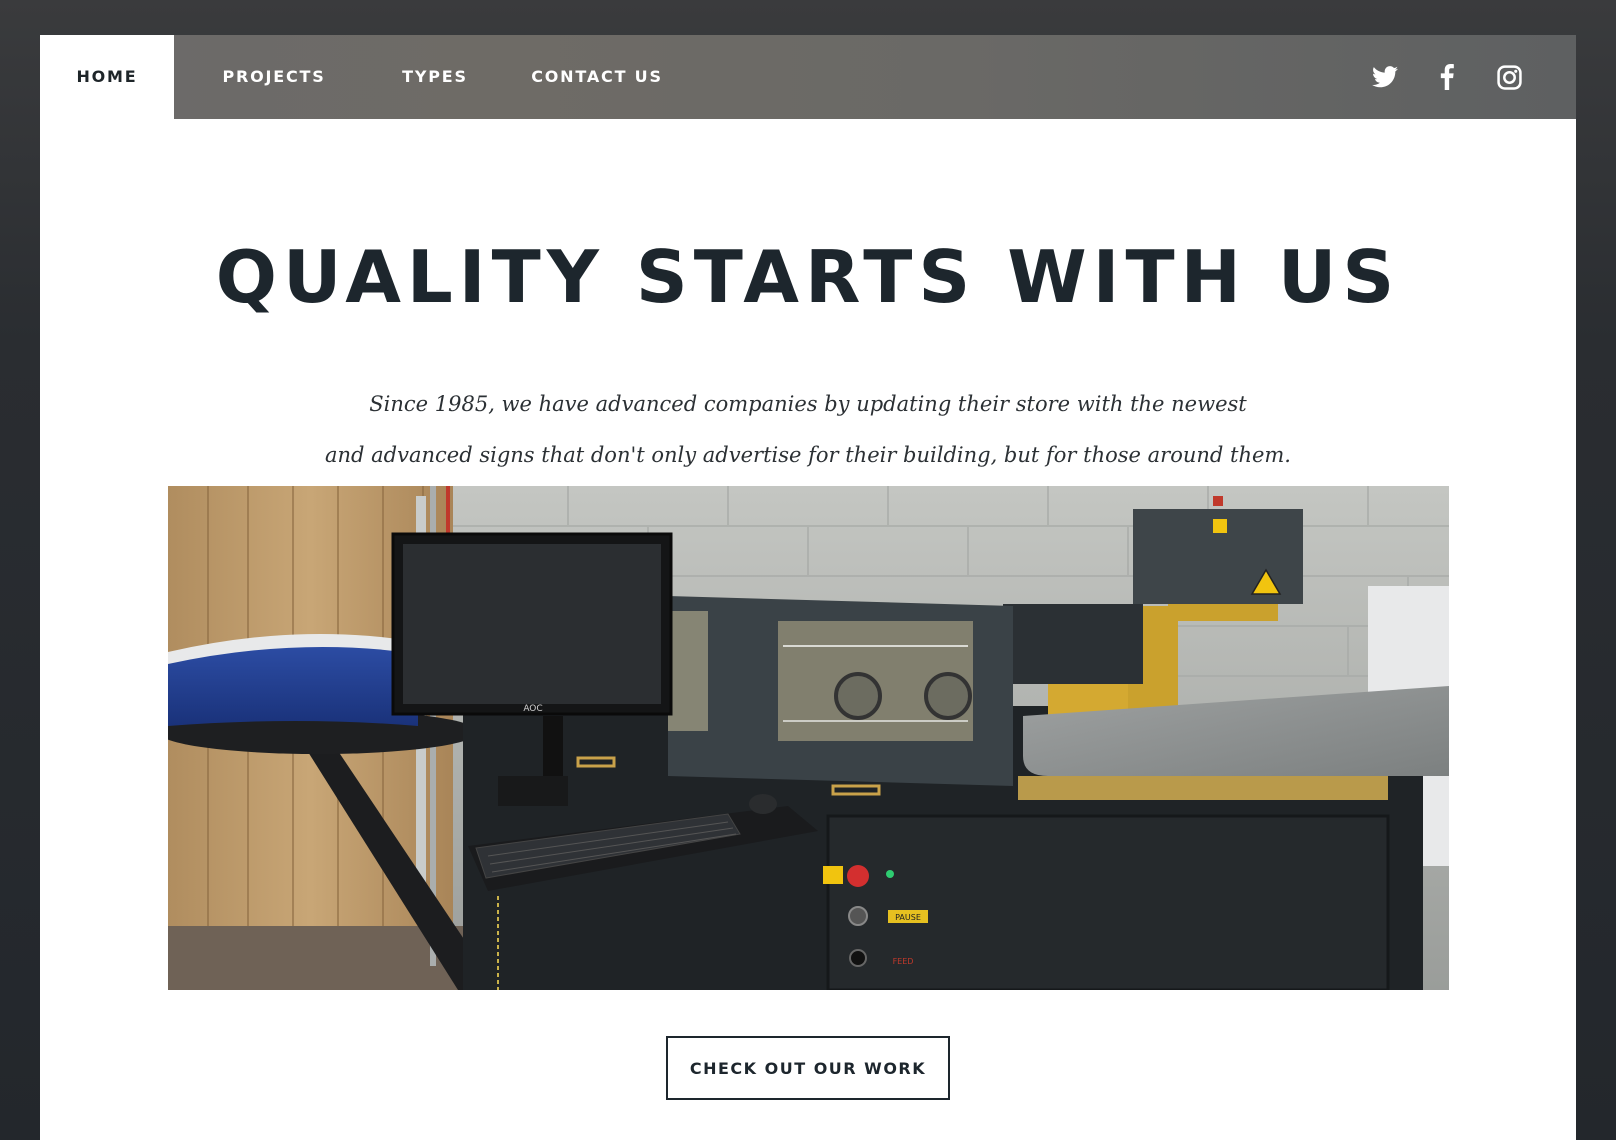 The image size is (1616, 1140). I want to click on facebook-icon, so click(1447, 77).